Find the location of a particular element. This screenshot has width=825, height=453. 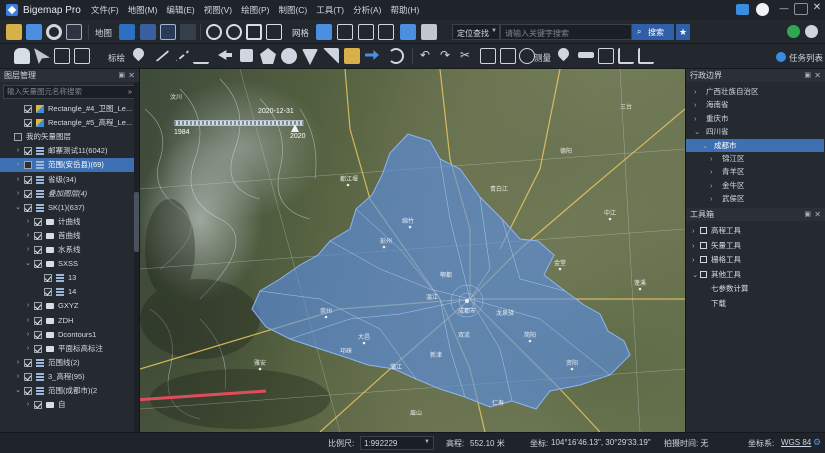

region-item: › 武侯区 is located at coordinates (755, 198).